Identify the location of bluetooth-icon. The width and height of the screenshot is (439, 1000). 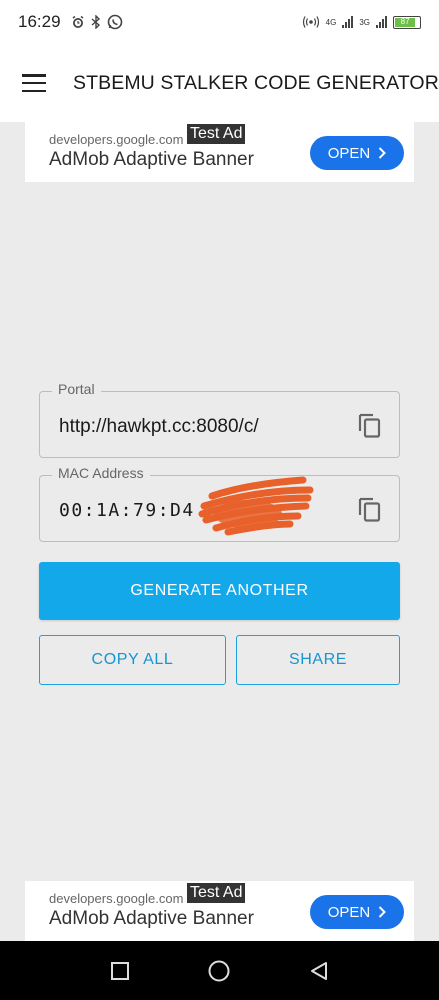
(95, 22).